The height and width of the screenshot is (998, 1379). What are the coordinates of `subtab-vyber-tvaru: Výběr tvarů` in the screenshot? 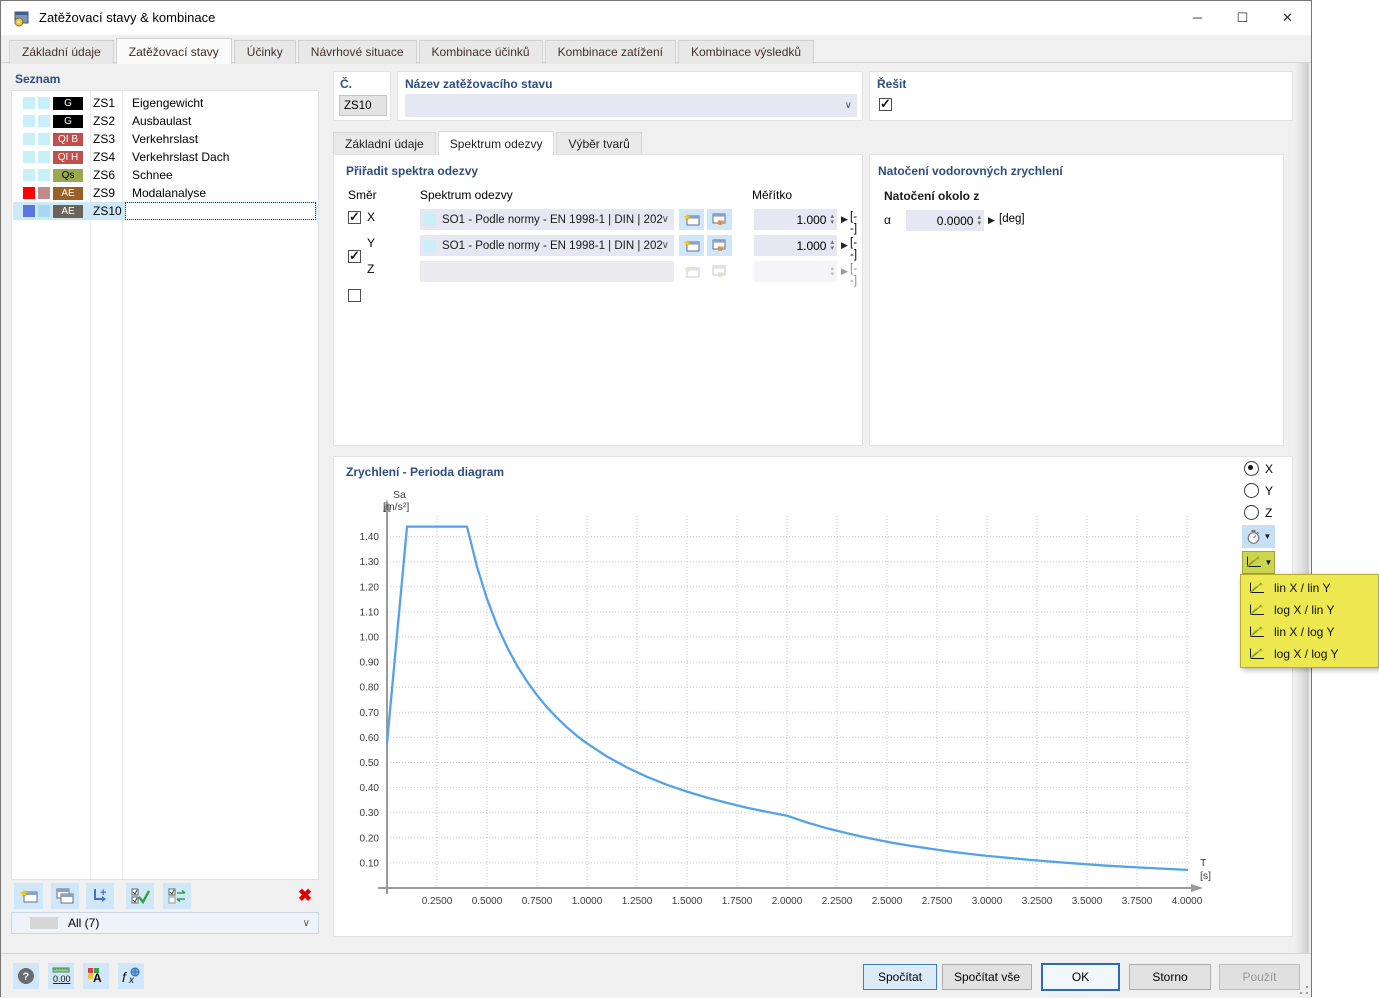 It's located at (599, 143).